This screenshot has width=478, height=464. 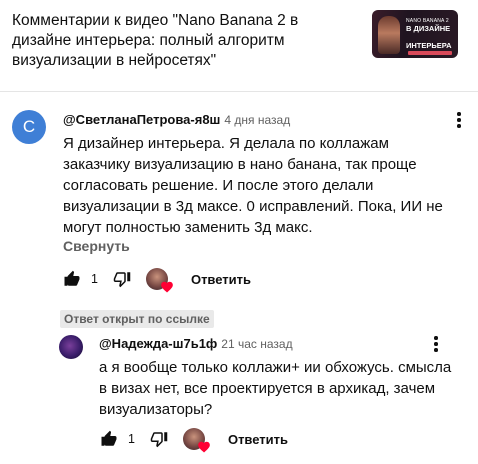 What do you see at coordinates (96, 246) in the screenshot?
I see `collapse-button: Свернуть` at bounding box center [96, 246].